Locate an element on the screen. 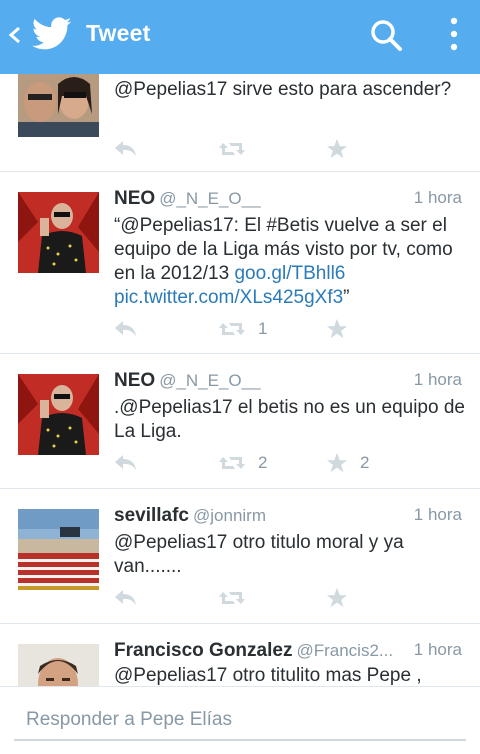  tweet-item: @Pepelias17 sirve esto para ascender? is located at coordinates (240, 123).